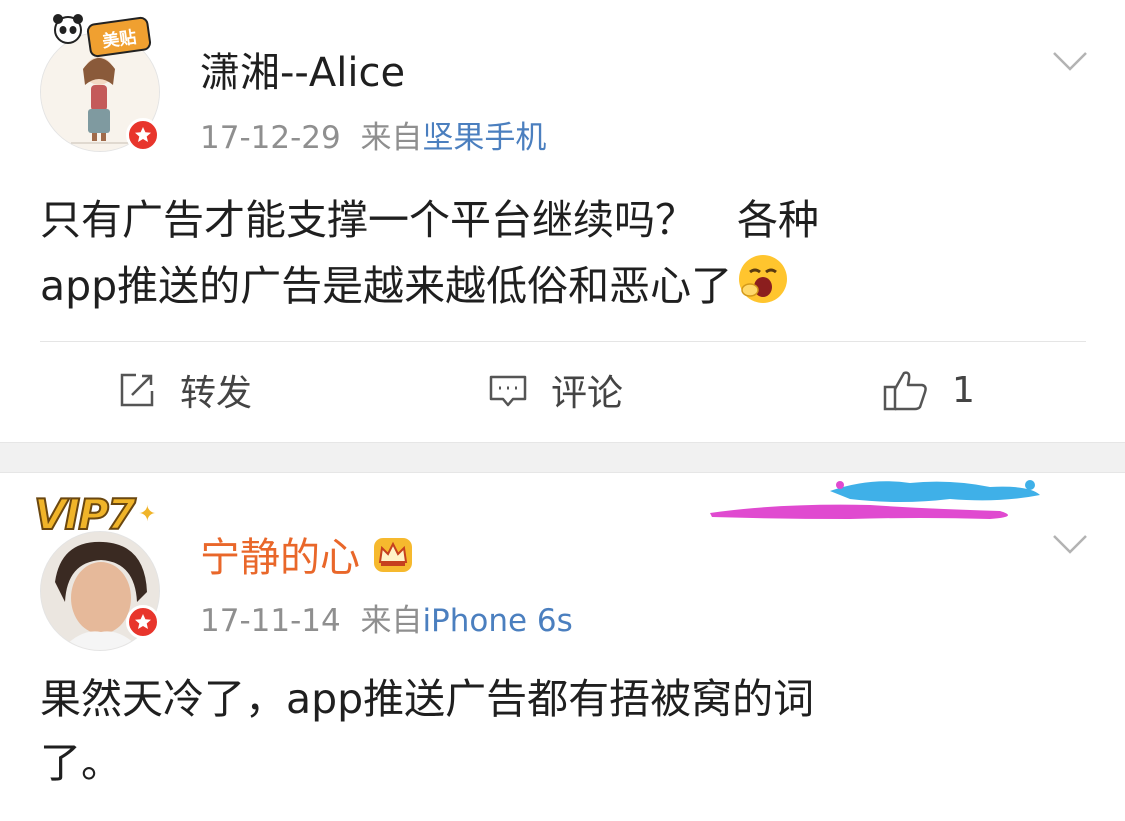  What do you see at coordinates (427, 731) in the screenshot?
I see `post-text: 果然天冷了，app推送广告都有捂被窝的词 了。` at bounding box center [427, 731].